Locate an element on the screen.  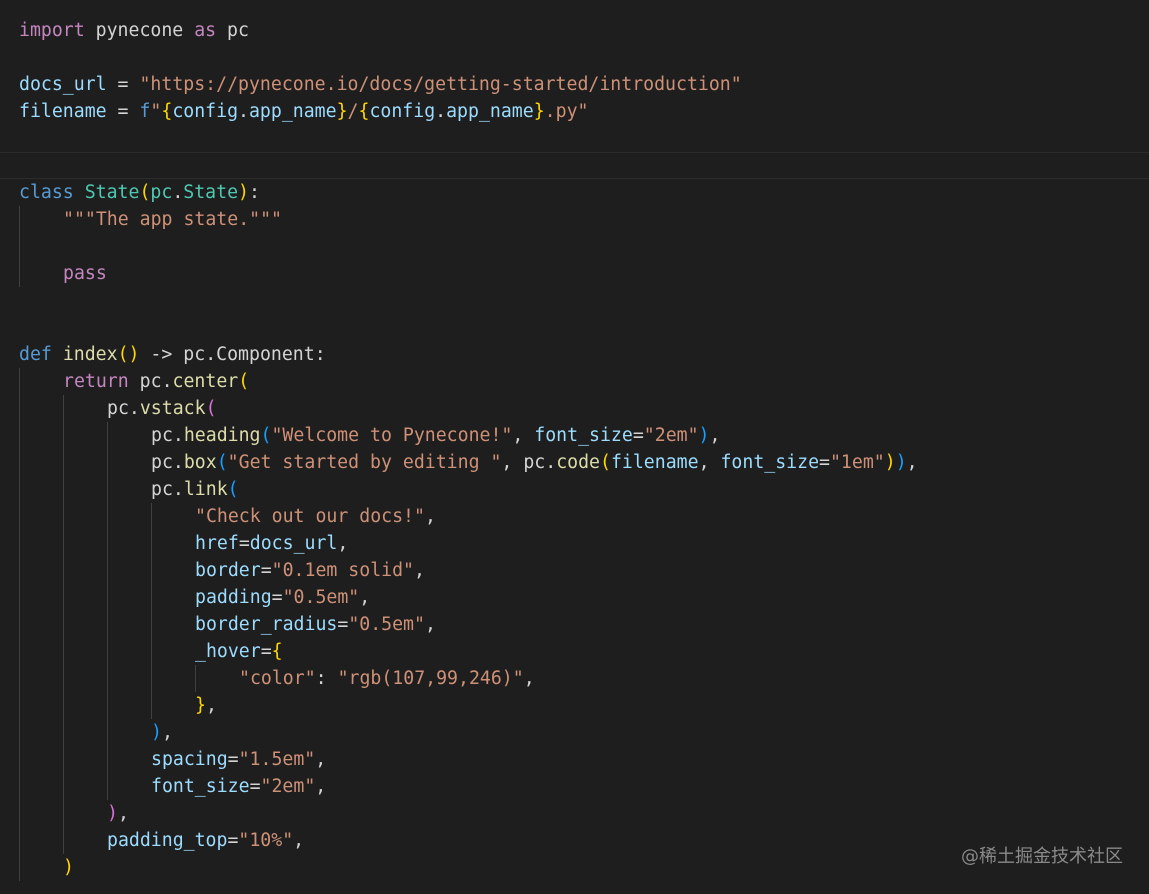
code-line: }, is located at coordinates (574, 705).